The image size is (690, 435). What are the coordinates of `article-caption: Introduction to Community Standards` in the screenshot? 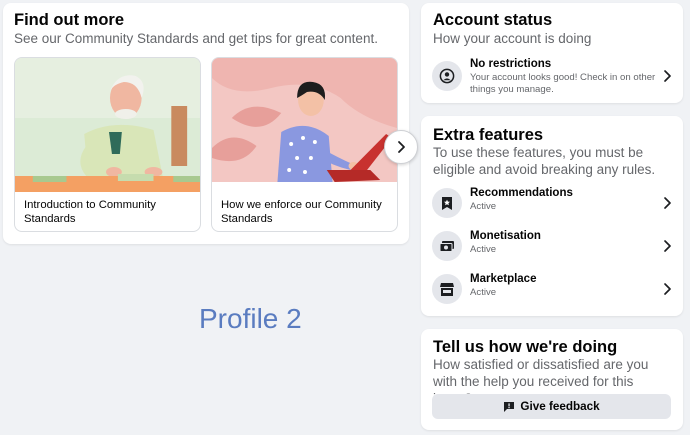 It's located at (90, 212).